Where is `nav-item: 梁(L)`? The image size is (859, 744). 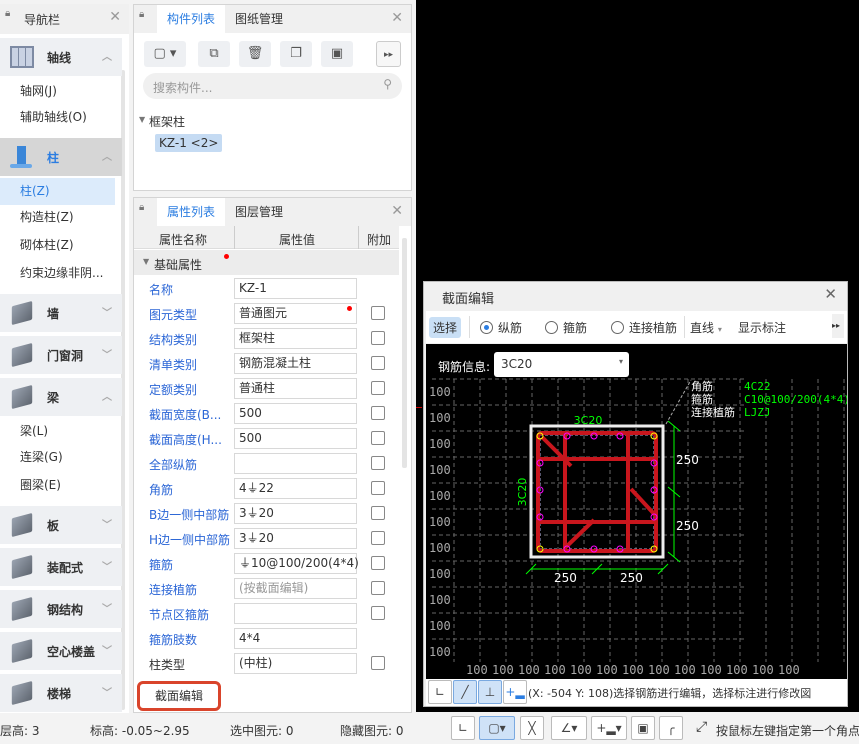 nav-item: 梁(L) is located at coordinates (57, 431).